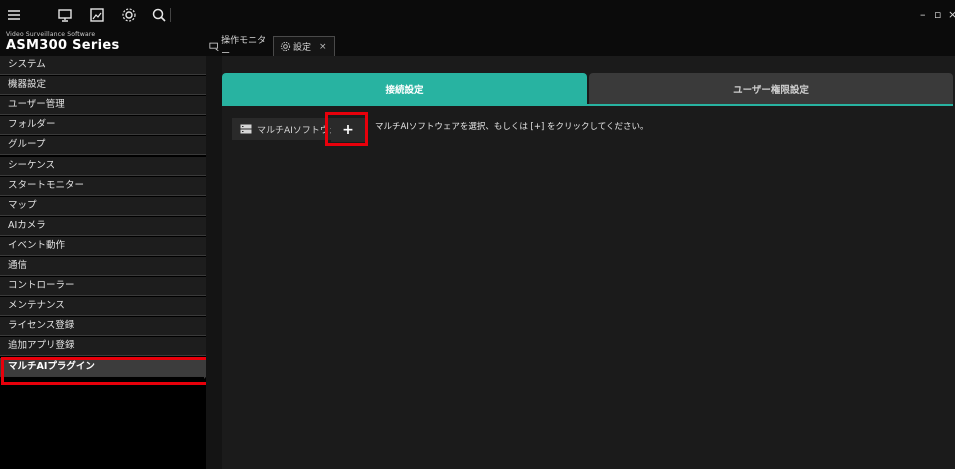 This screenshot has width=955, height=469. What do you see at coordinates (103, 65) in the screenshot?
I see `sidebar-item: システム` at bounding box center [103, 65].